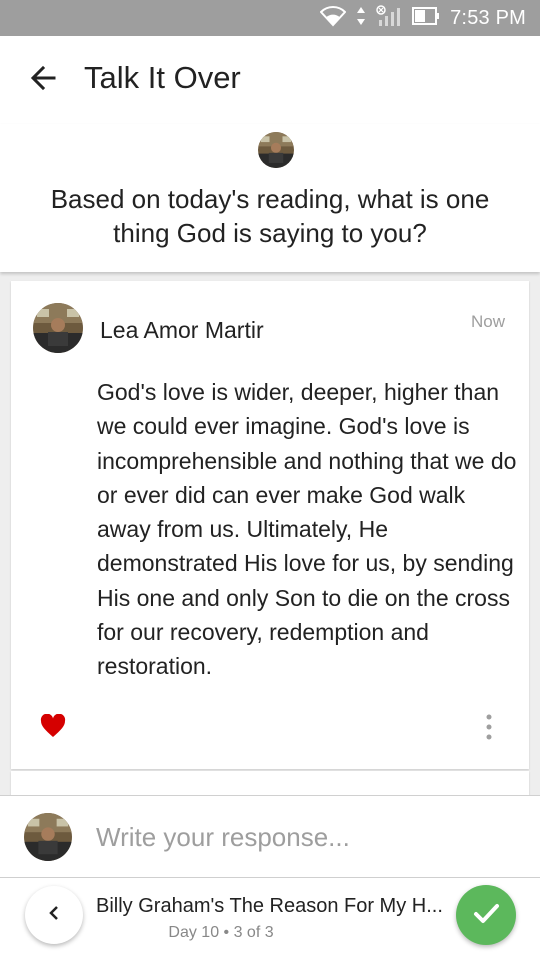  I want to click on comment-menu-button, so click(489, 727).